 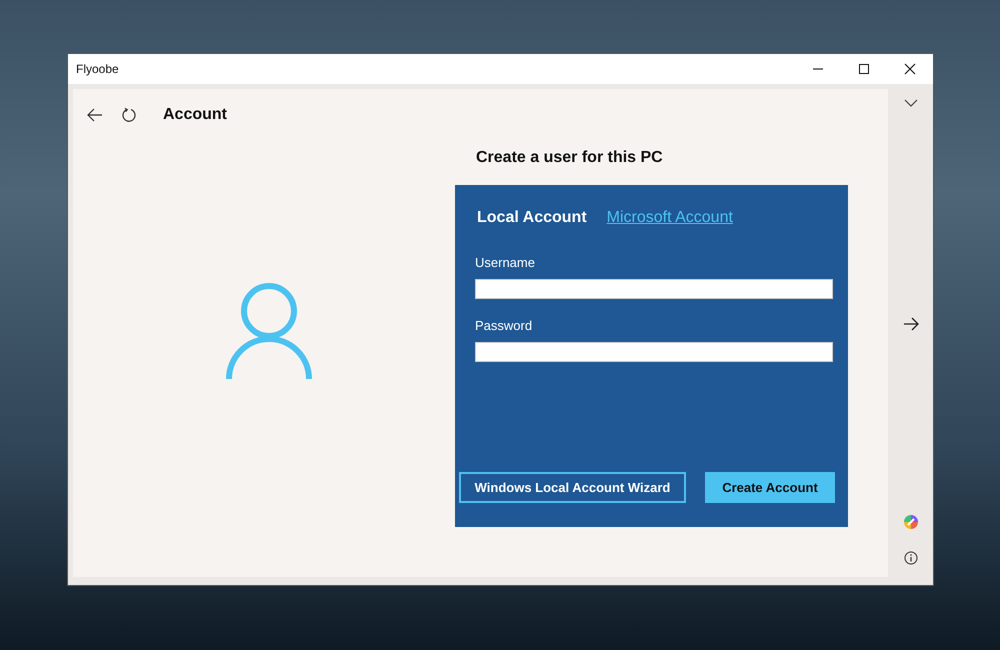 What do you see at coordinates (770, 487) in the screenshot?
I see `create-button: Create Account` at bounding box center [770, 487].